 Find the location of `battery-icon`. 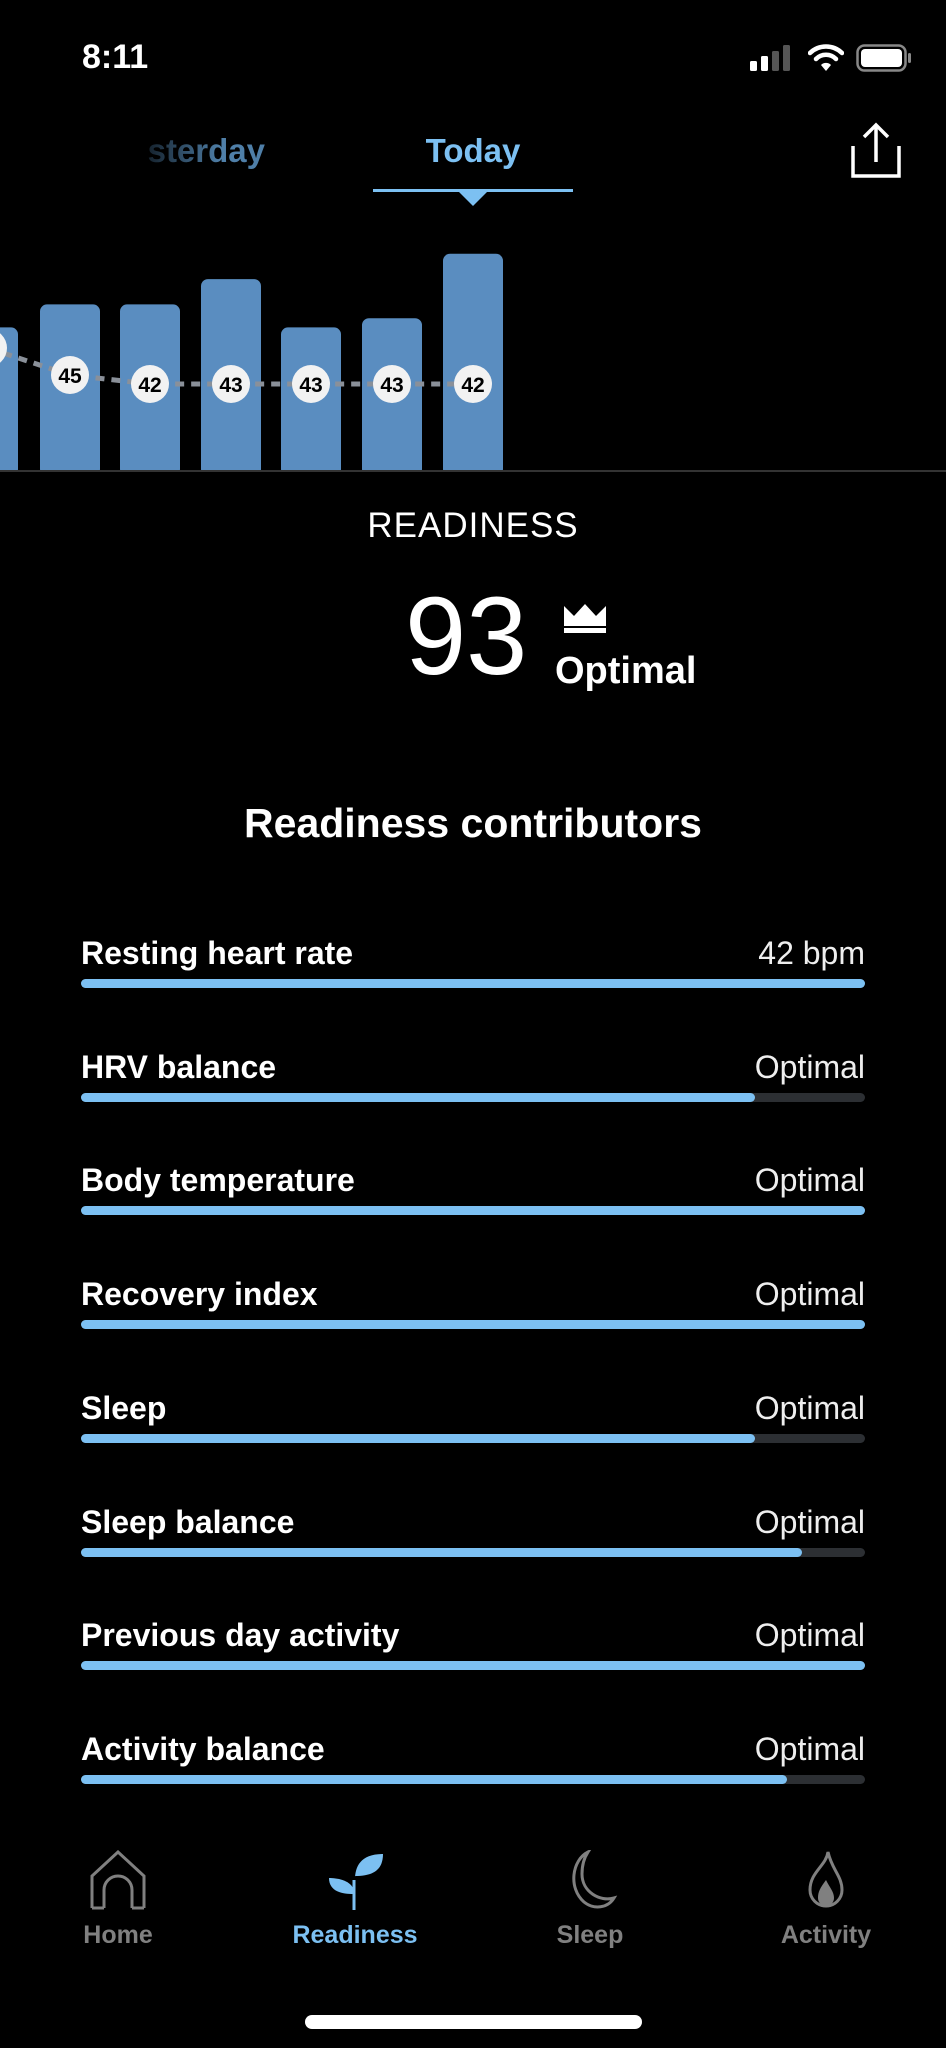

battery-icon is located at coordinates (883, 58).